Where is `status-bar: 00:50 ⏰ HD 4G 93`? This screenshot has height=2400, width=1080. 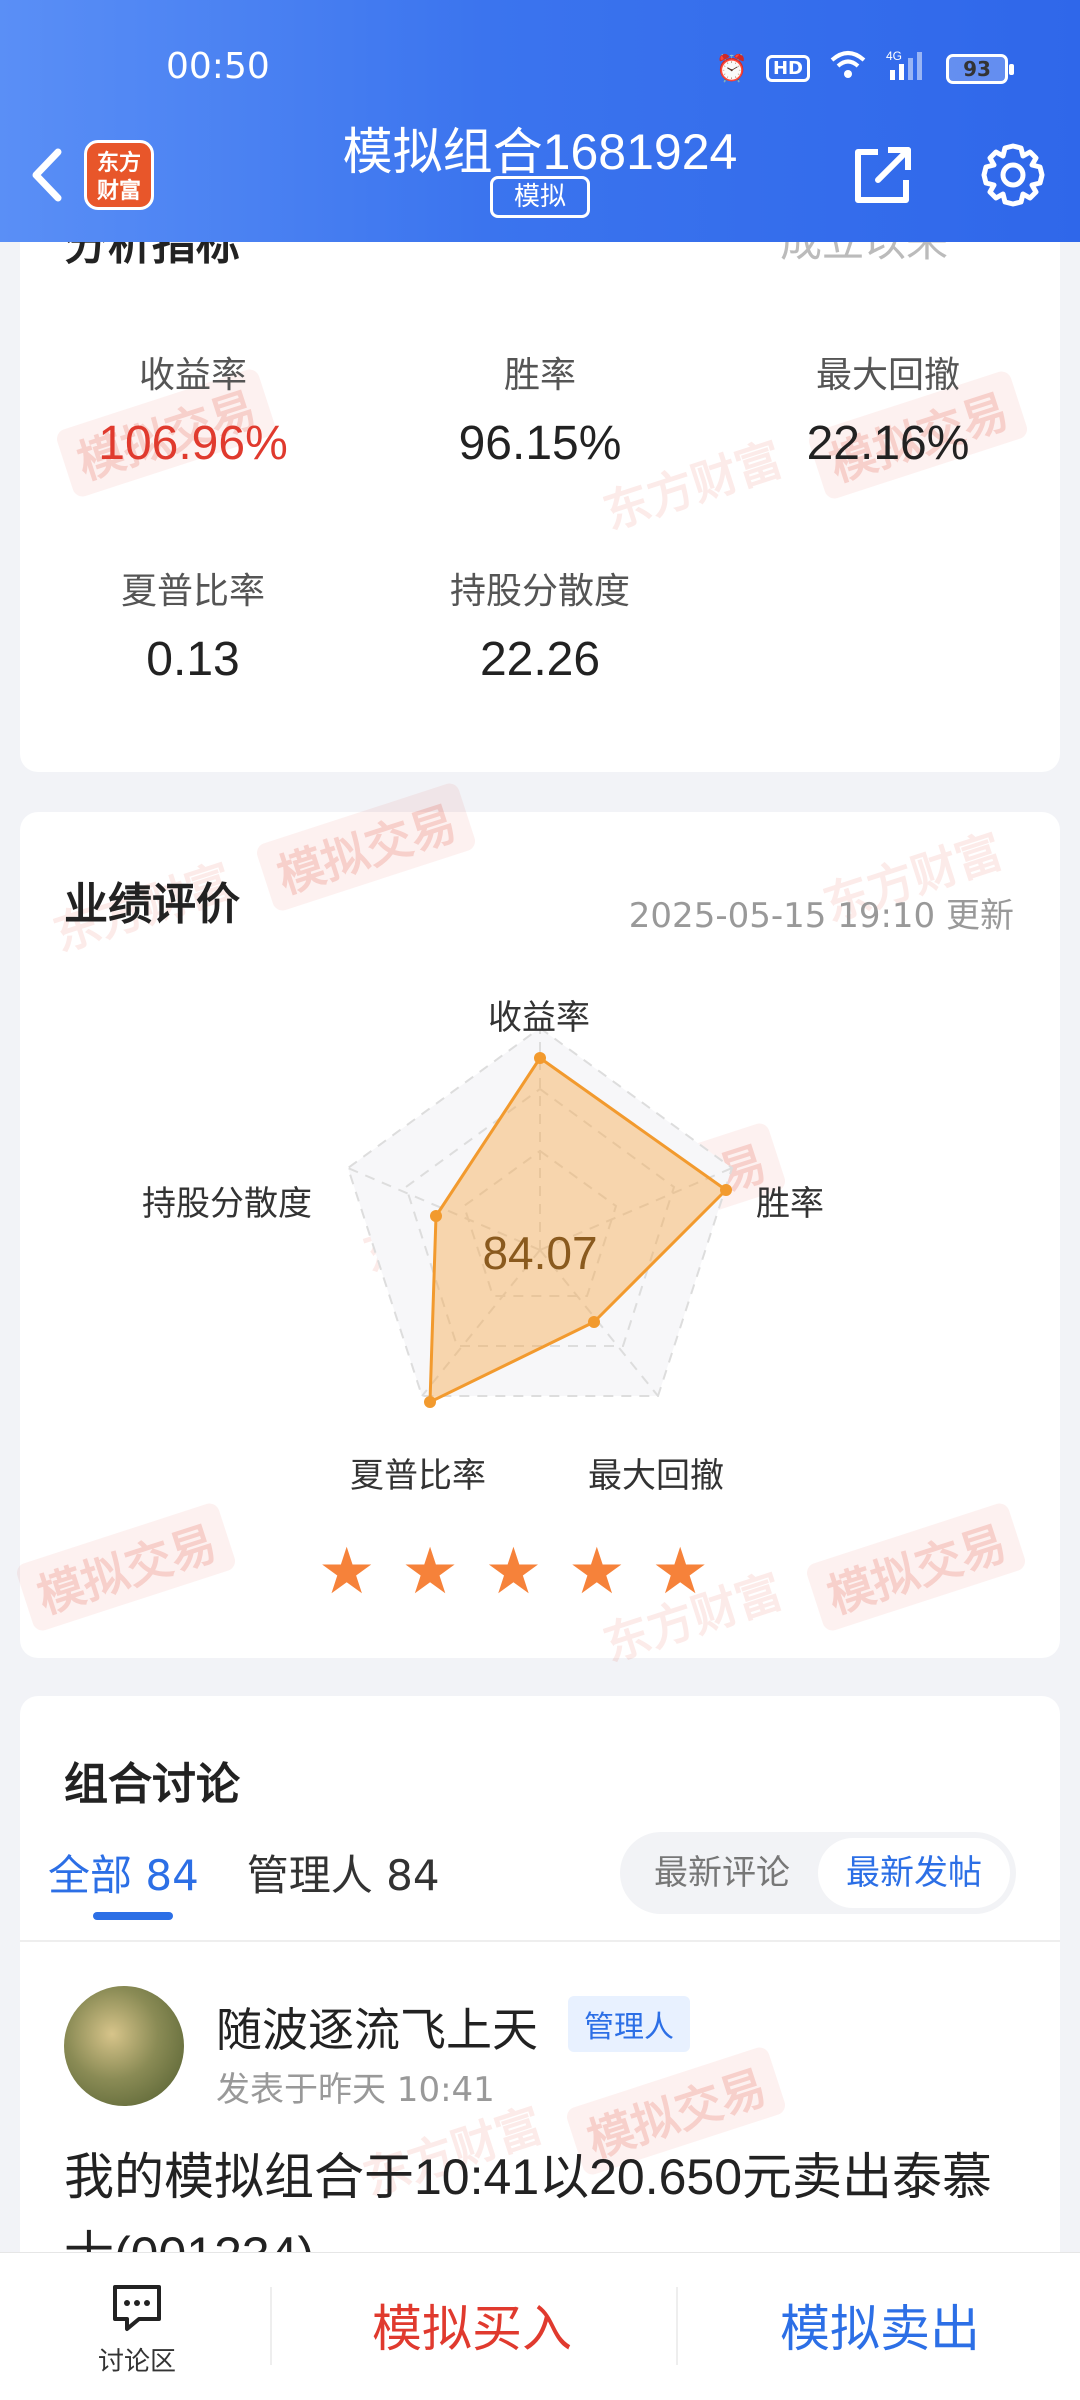 status-bar: 00:50 ⏰ HD 4G 93 is located at coordinates (540, 67).